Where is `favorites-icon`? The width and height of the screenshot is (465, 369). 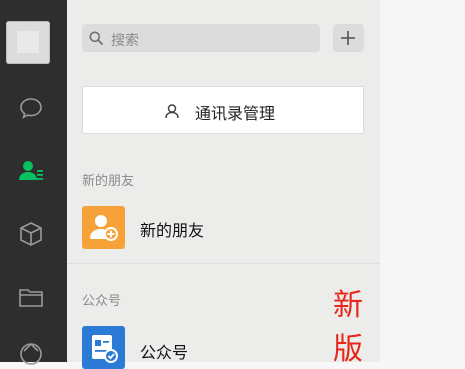 favorites-icon is located at coordinates (31, 234).